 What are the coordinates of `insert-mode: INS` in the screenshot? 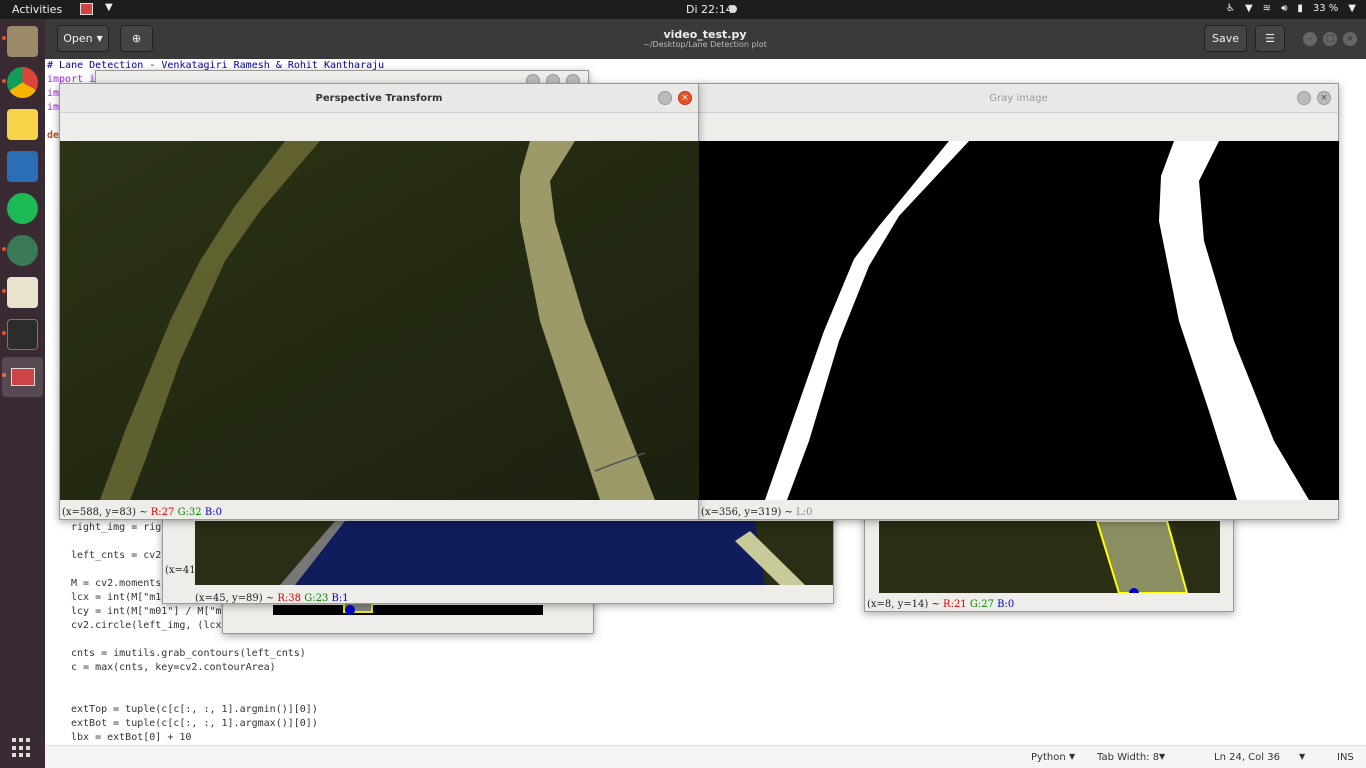 It's located at (1345, 757).